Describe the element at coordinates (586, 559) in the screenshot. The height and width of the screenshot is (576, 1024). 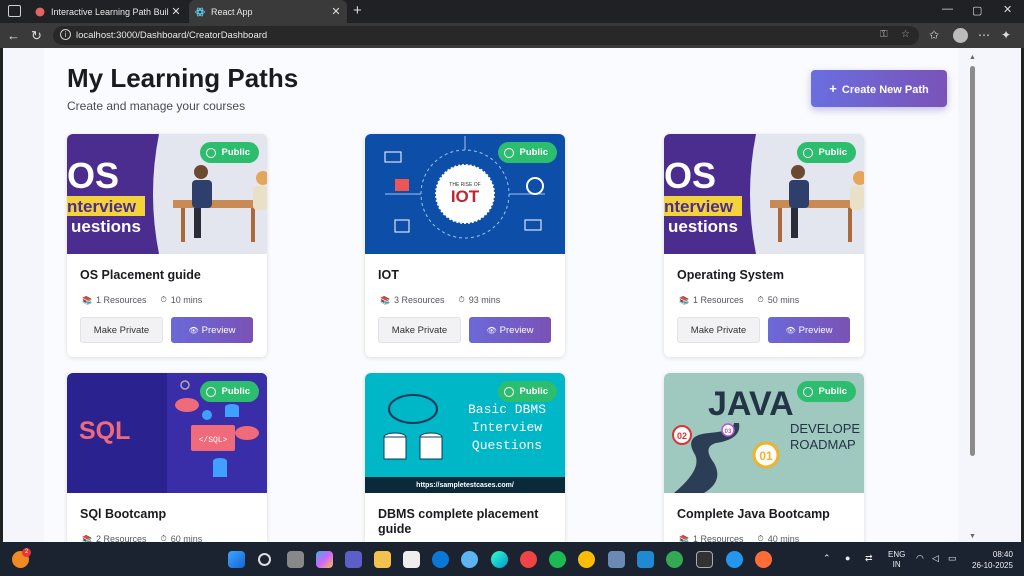
I see `chrome-profile-icon` at that location.